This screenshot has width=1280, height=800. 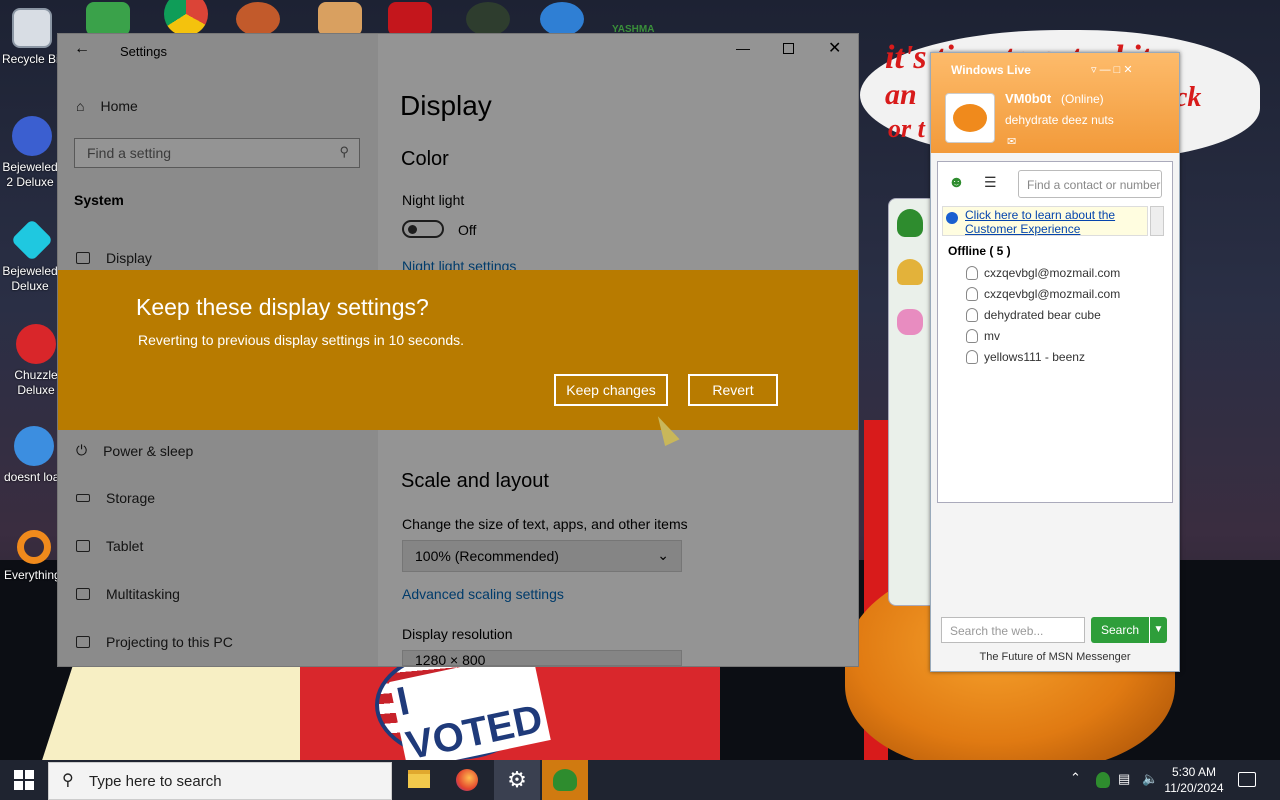 I want to click on bejeweled-icon, so click(x=32, y=240).